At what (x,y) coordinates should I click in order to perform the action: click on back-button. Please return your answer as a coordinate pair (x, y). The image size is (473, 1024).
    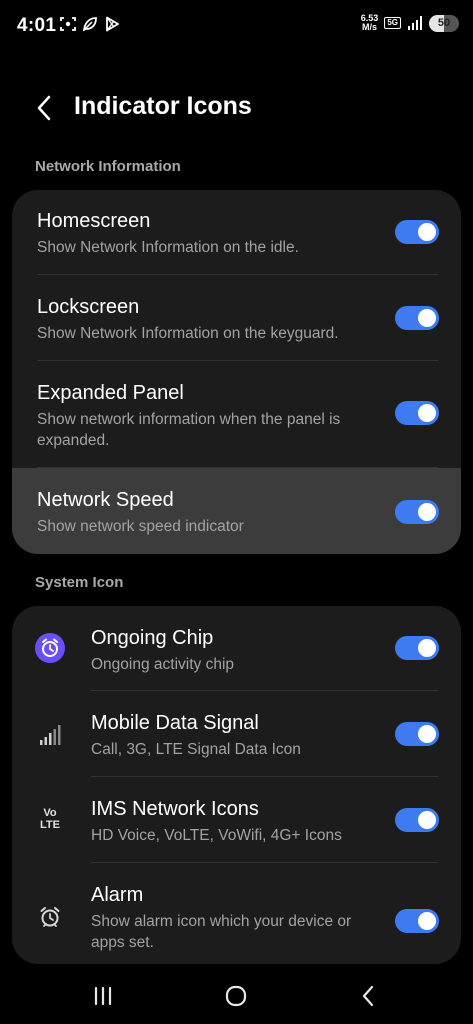
    Looking at the image, I should click on (44, 108).